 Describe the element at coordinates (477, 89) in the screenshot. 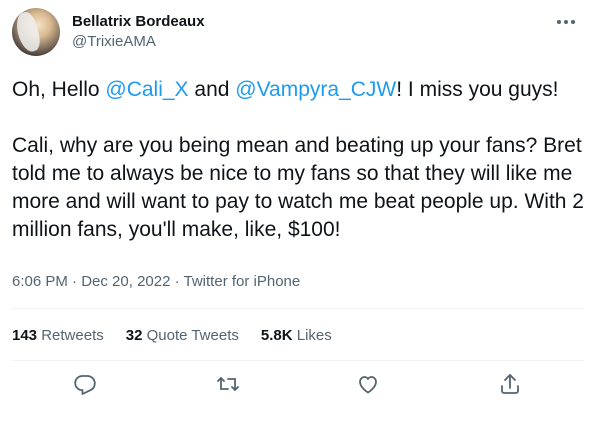

I see `tweet-text-segment: ! I miss you guys!` at that location.